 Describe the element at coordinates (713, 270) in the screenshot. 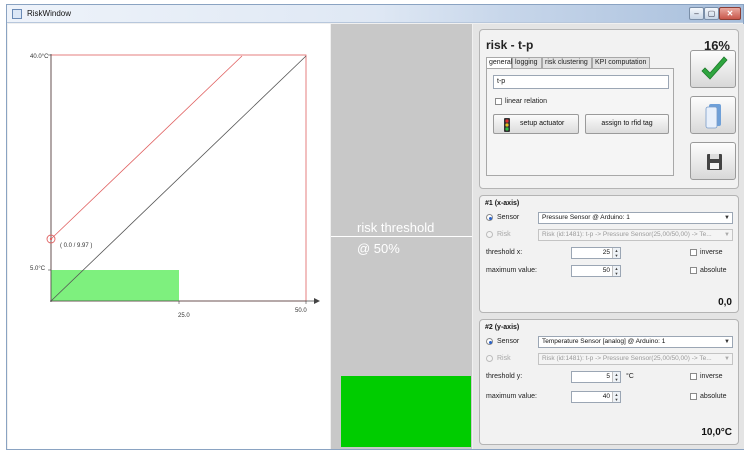

I see `x-absolute-label: absolute` at that location.